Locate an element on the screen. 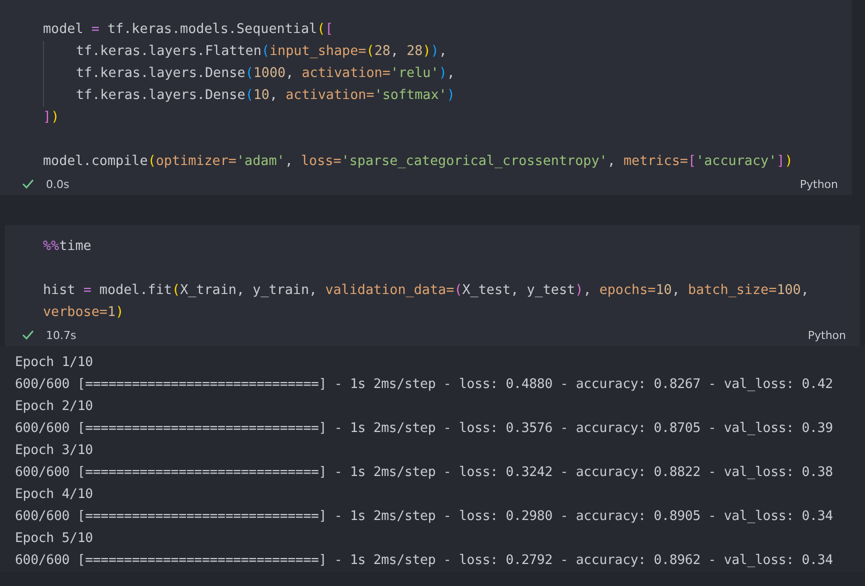 The image size is (865, 586). output-line: 600/600 [==============================] - 1s 2ms/step - loss: 0.2980 - accuracy: 0.8905 - val_loss: 0.34 is located at coordinates (424, 517).